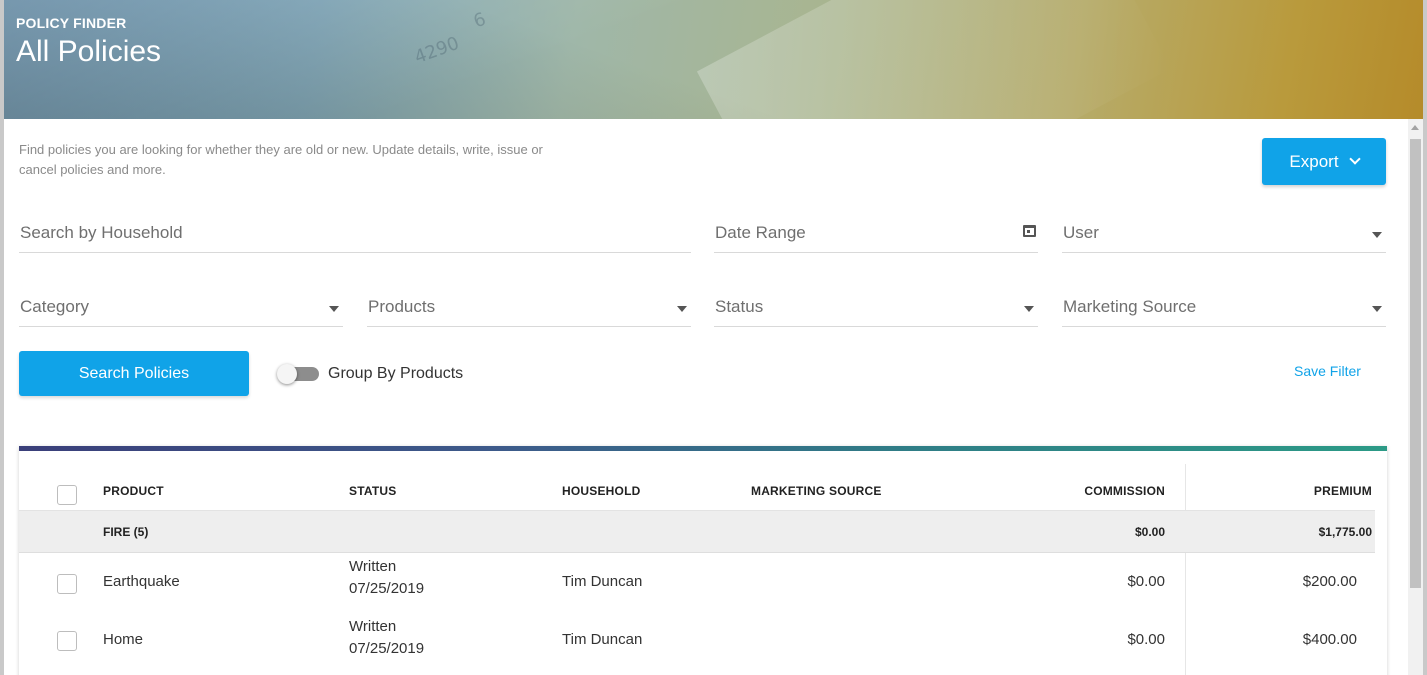 The image size is (1427, 675). What do you see at coordinates (396, 373) in the screenshot?
I see `group-by-products-label: Group By Products` at bounding box center [396, 373].